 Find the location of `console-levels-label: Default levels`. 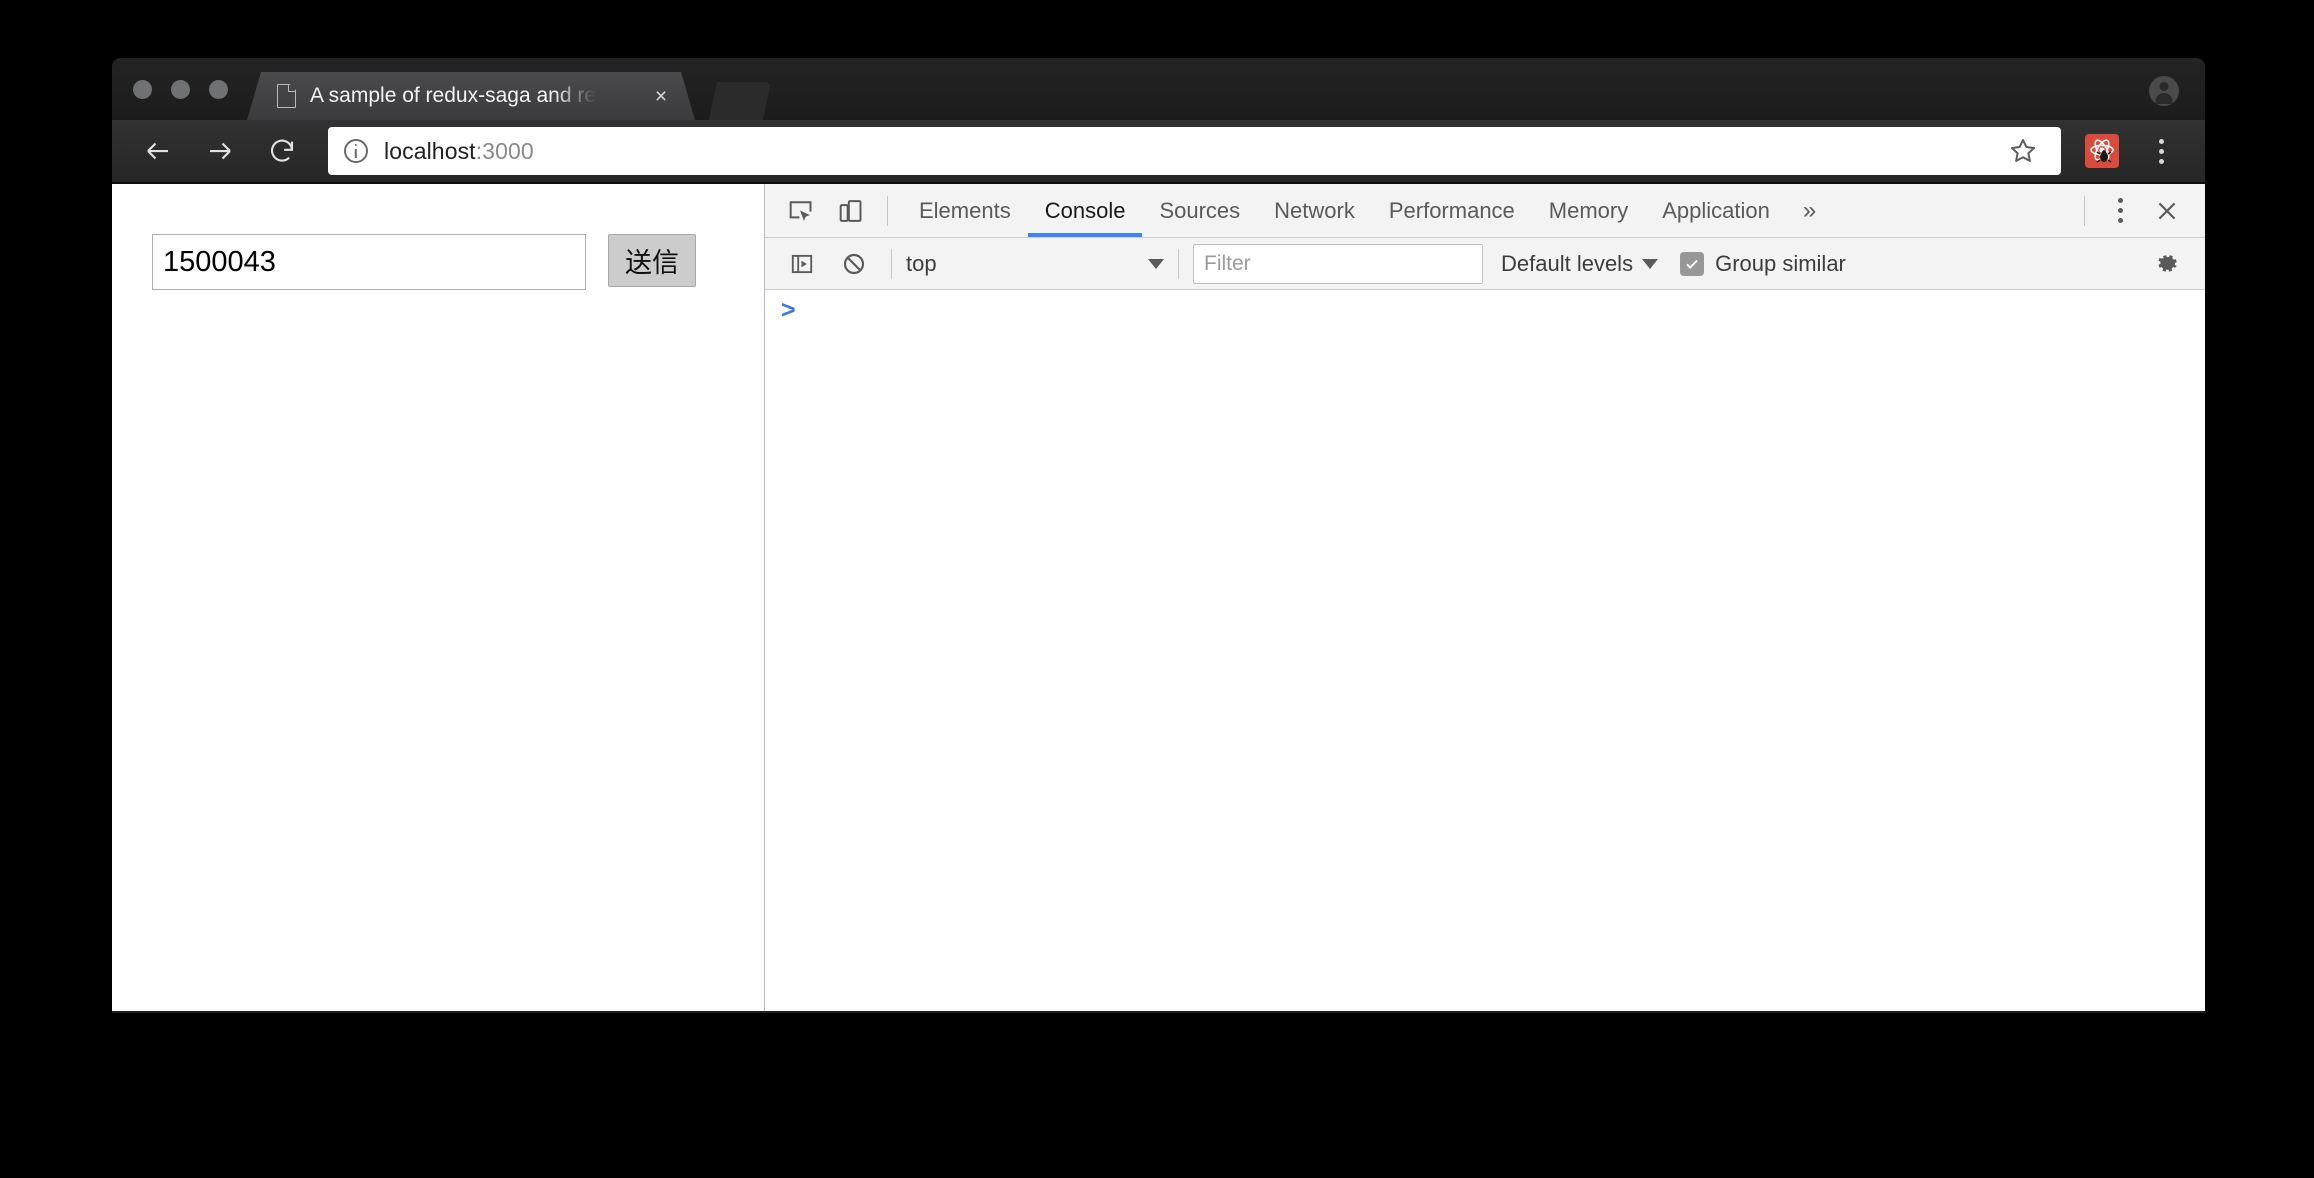

console-levels-label: Default levels is located at coordinates (1567, 263).